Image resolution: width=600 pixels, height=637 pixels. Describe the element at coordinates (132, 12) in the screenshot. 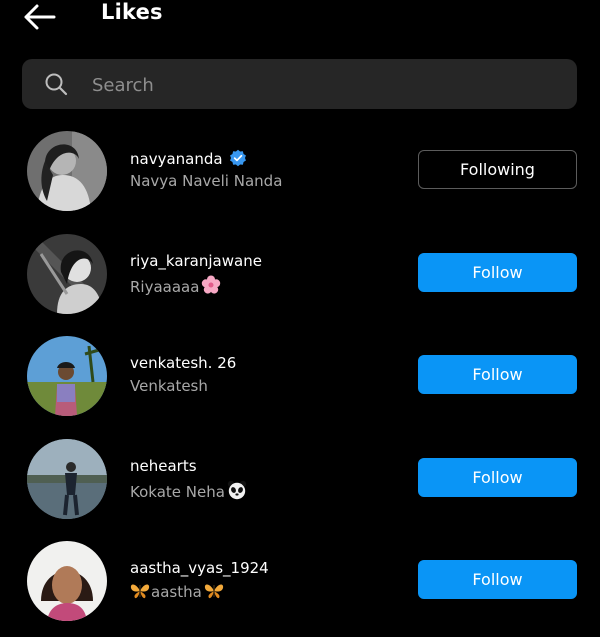

I see `page-title: Likes` at that location.